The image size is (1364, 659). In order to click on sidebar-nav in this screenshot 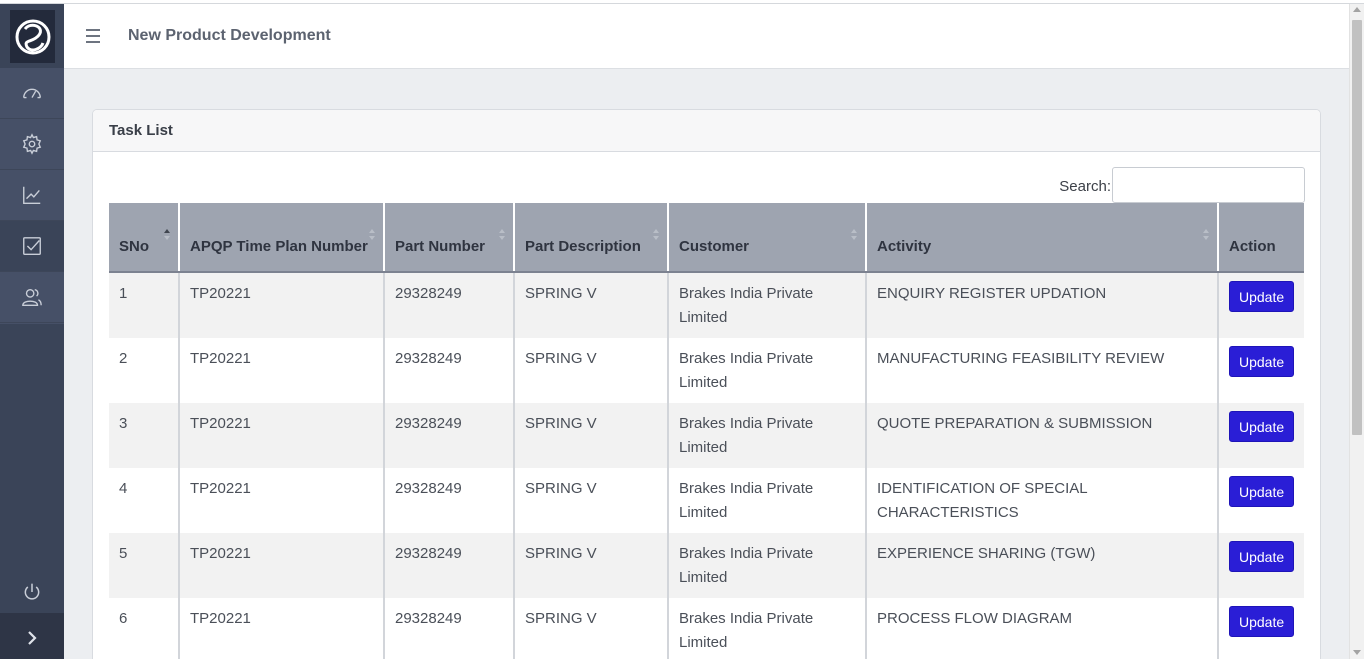, I will do `click(32, 196)`.